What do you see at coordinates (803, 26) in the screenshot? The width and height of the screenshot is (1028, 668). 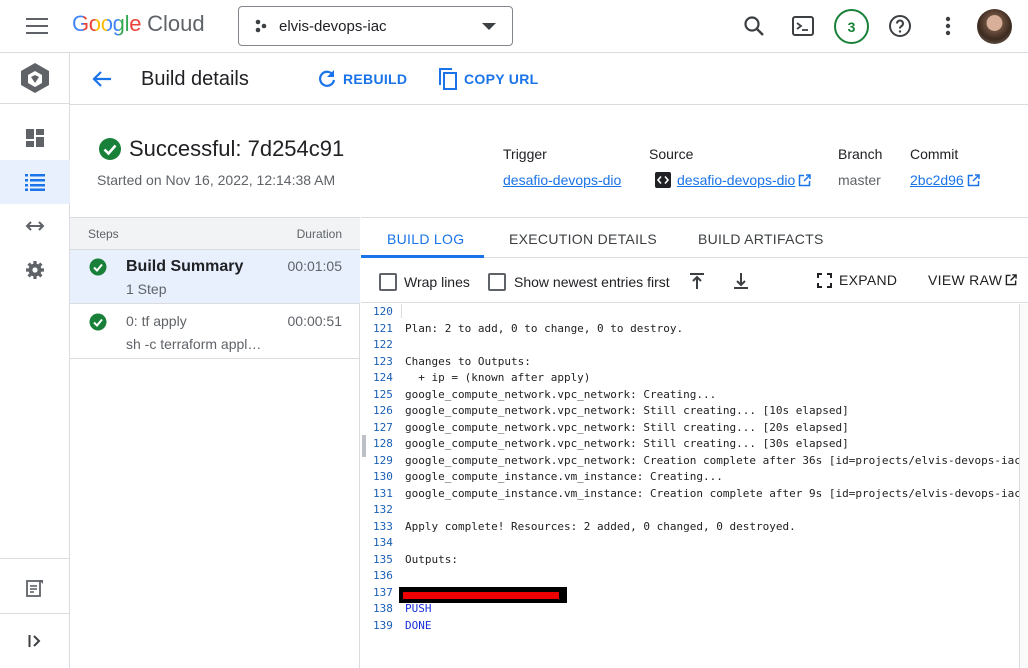 I see `cloud-shell-icon` at bounding box center [803, 26].